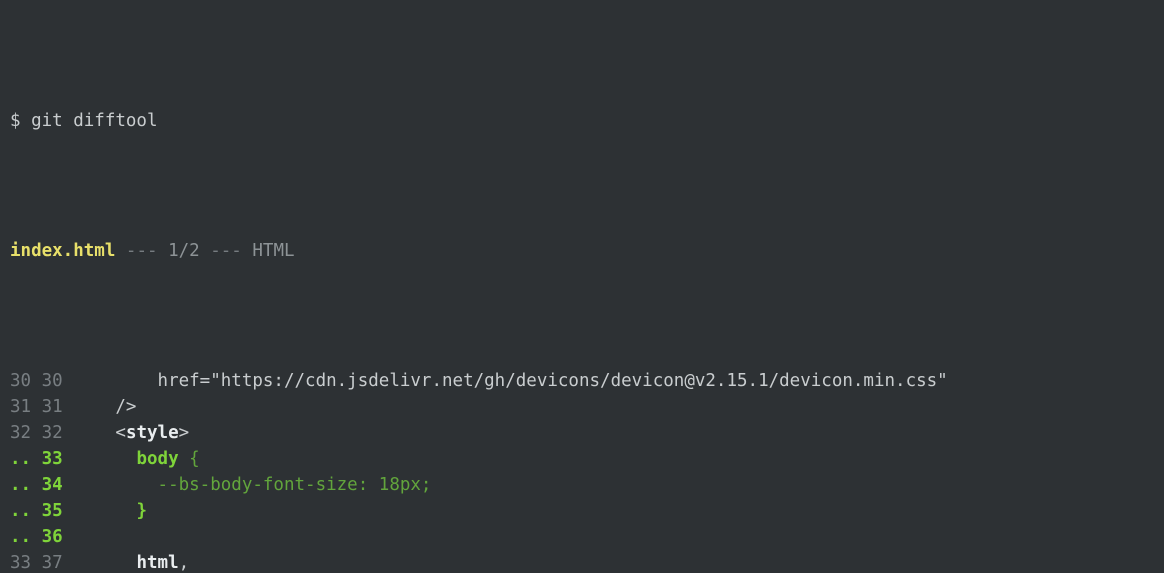 The width and height of the screenshot is (1164, 573). I want to click on diff-line: .. 33 body {, so click(582, 459).